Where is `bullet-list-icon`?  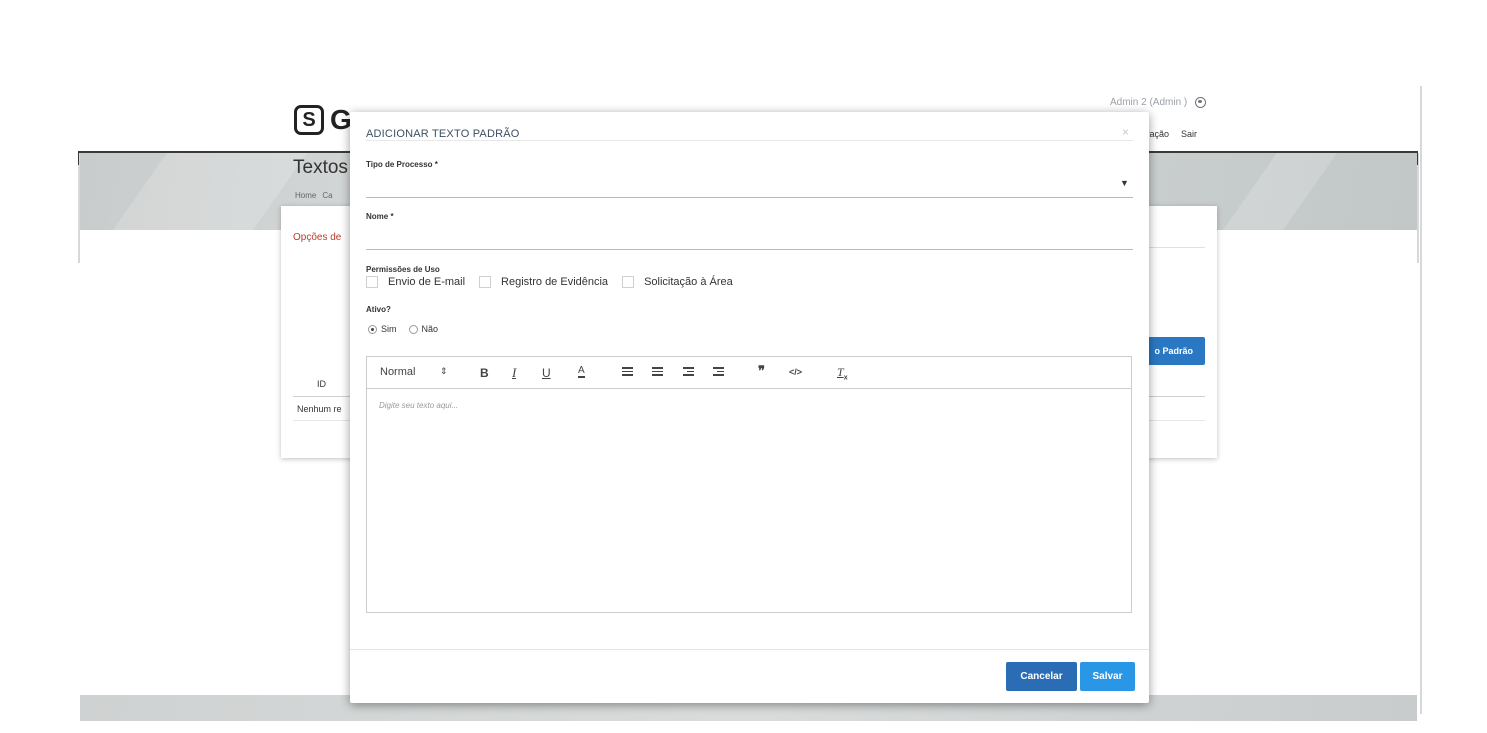 bullet-list-icon is located at coordinates (657, 372).